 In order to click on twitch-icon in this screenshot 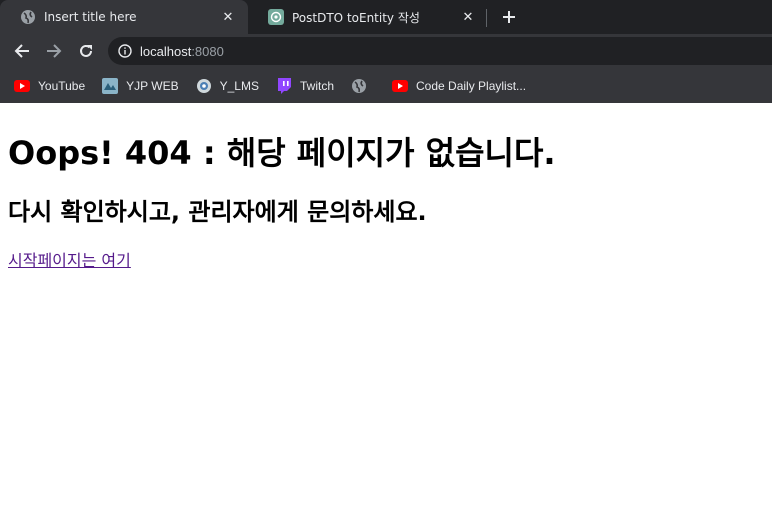, I will do `click(284, 85)`.